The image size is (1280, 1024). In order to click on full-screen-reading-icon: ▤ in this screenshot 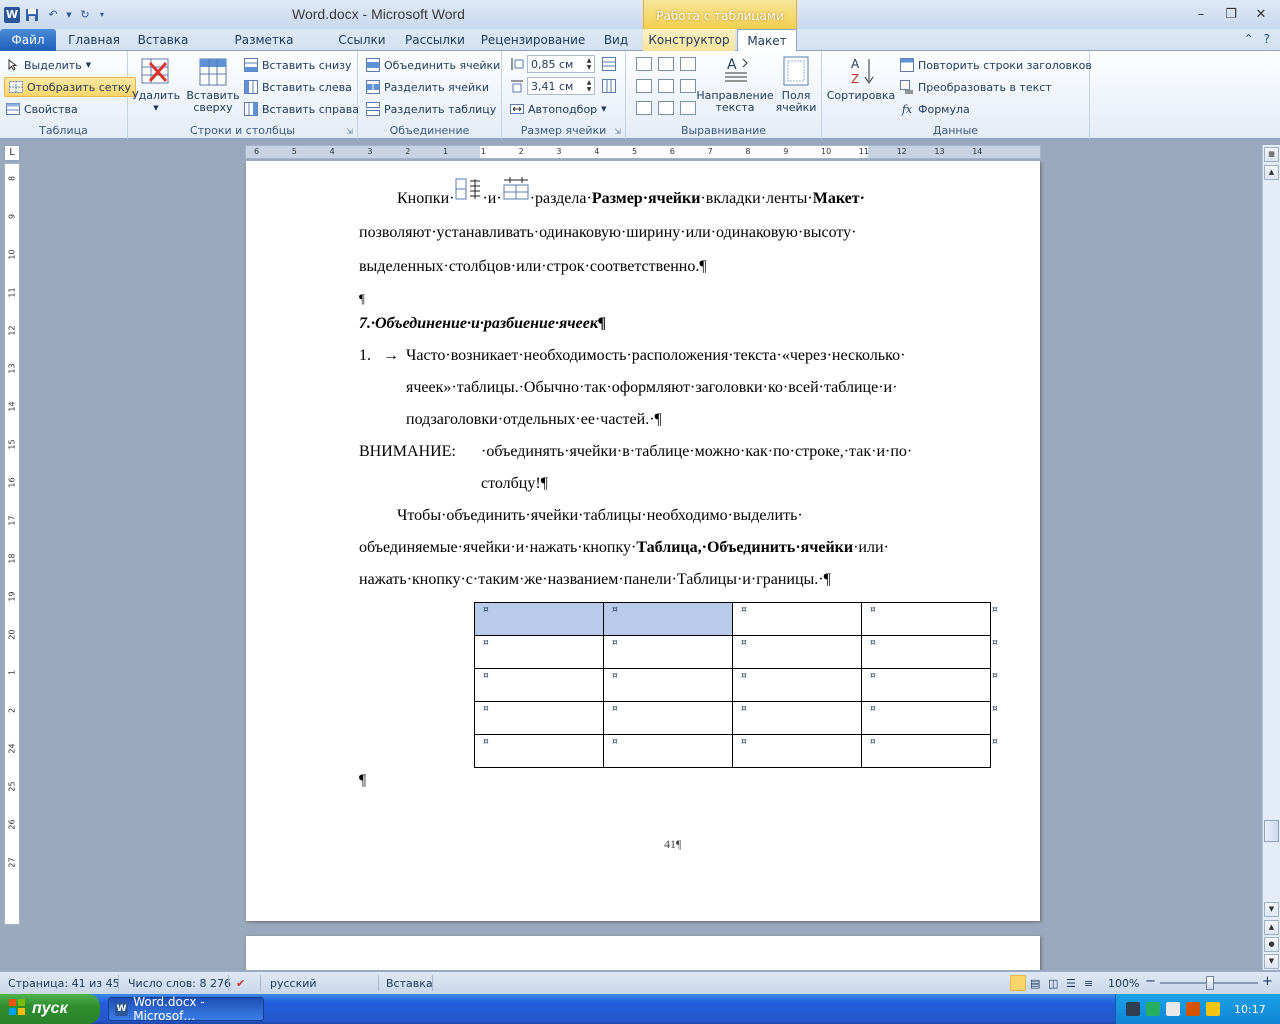, I will do `click(1035, 983)`.